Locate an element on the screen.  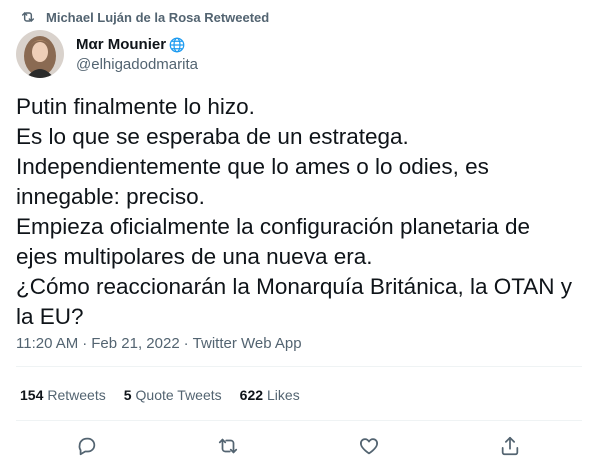
quote-tweets-stat: 5 Quote Tweets is located at coordinates (173, 395).